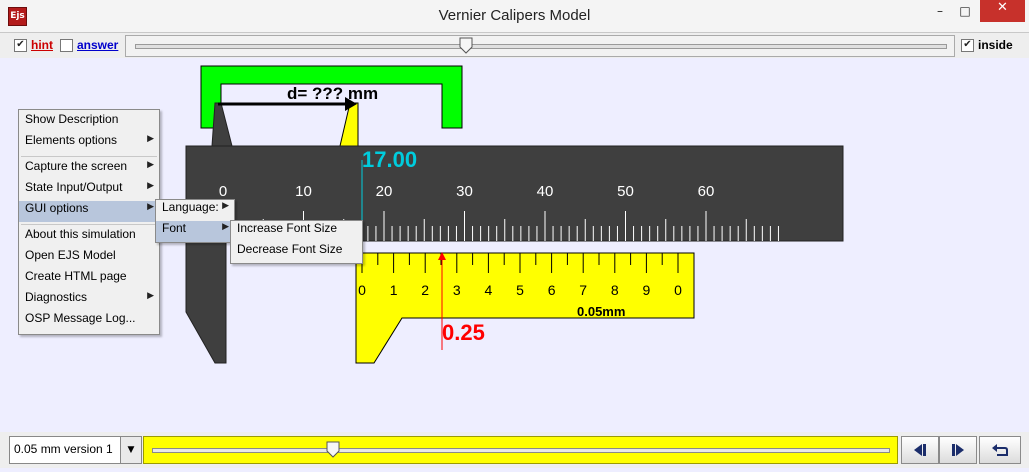 This screenshot has width=1029, height=472. What do you see at coordinates (625, 191) in the screenshot?
I see `main-scale-label: 50` at bounding box center [625, 191].